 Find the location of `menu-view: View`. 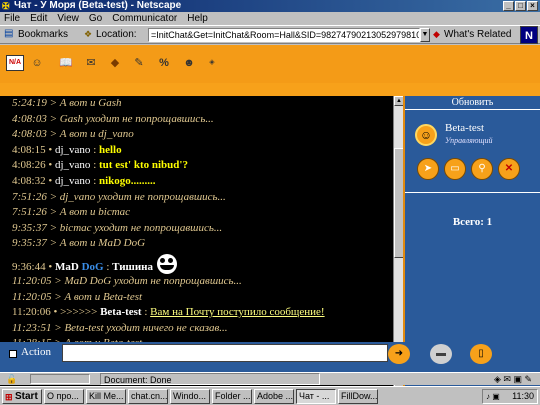

menu-view: View is located at coordinates (68, 18).